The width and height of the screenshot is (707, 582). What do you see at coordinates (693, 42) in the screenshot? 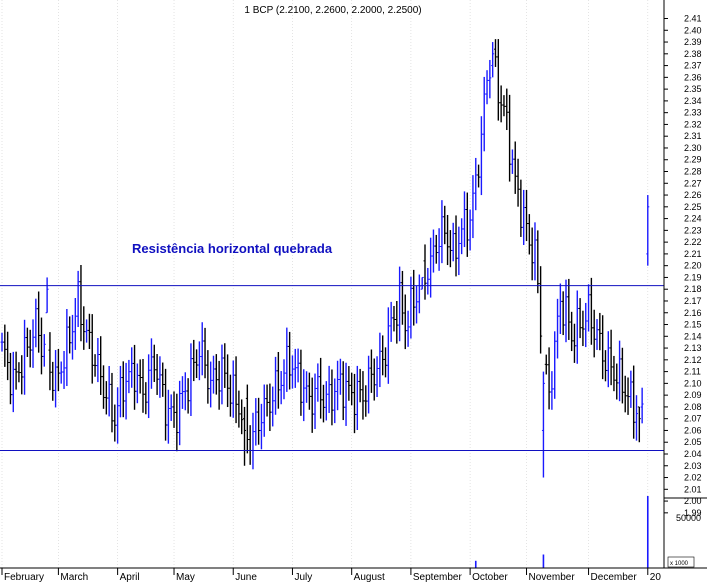
I see `price-tick-label: 2.39` at bounding box center [693, 42].